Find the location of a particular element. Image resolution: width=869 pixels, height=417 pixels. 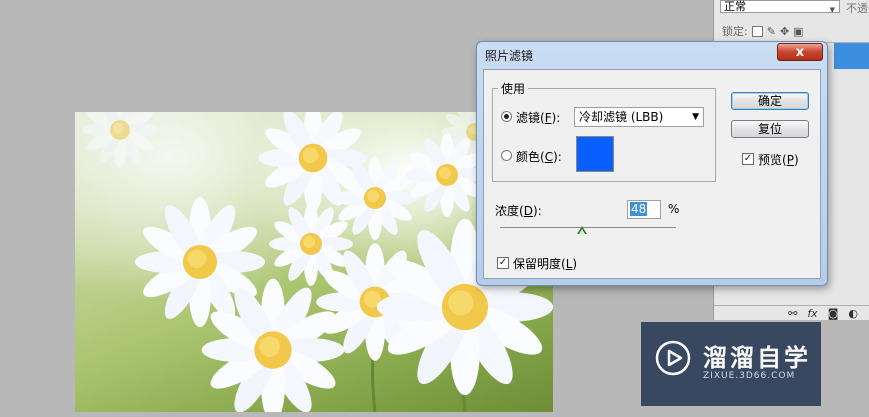

lock-transparency-icon is located at coordinates (757, 31).